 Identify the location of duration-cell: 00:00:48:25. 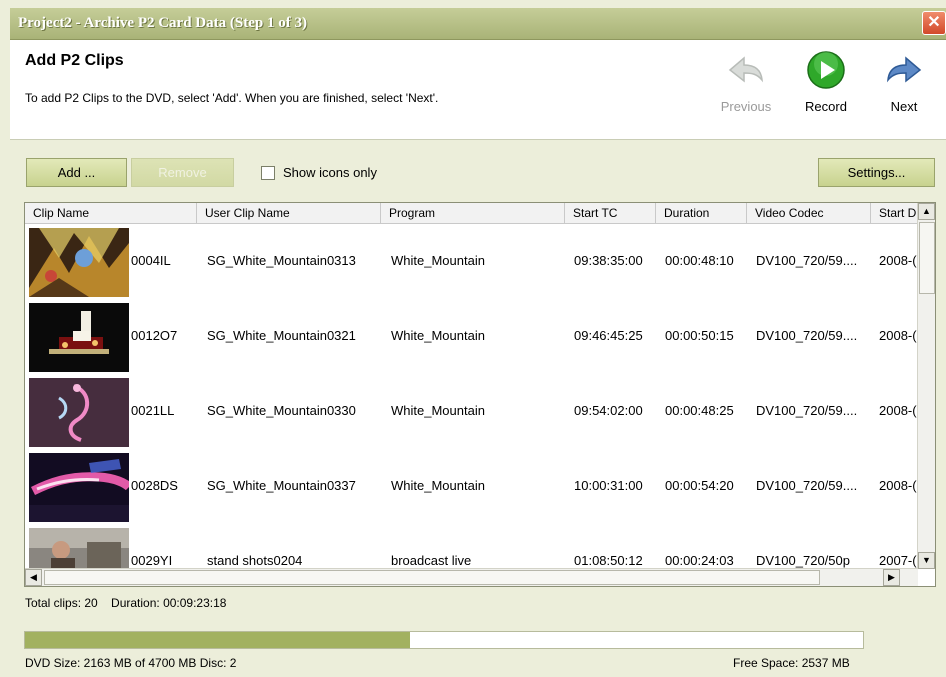
(699, 410).